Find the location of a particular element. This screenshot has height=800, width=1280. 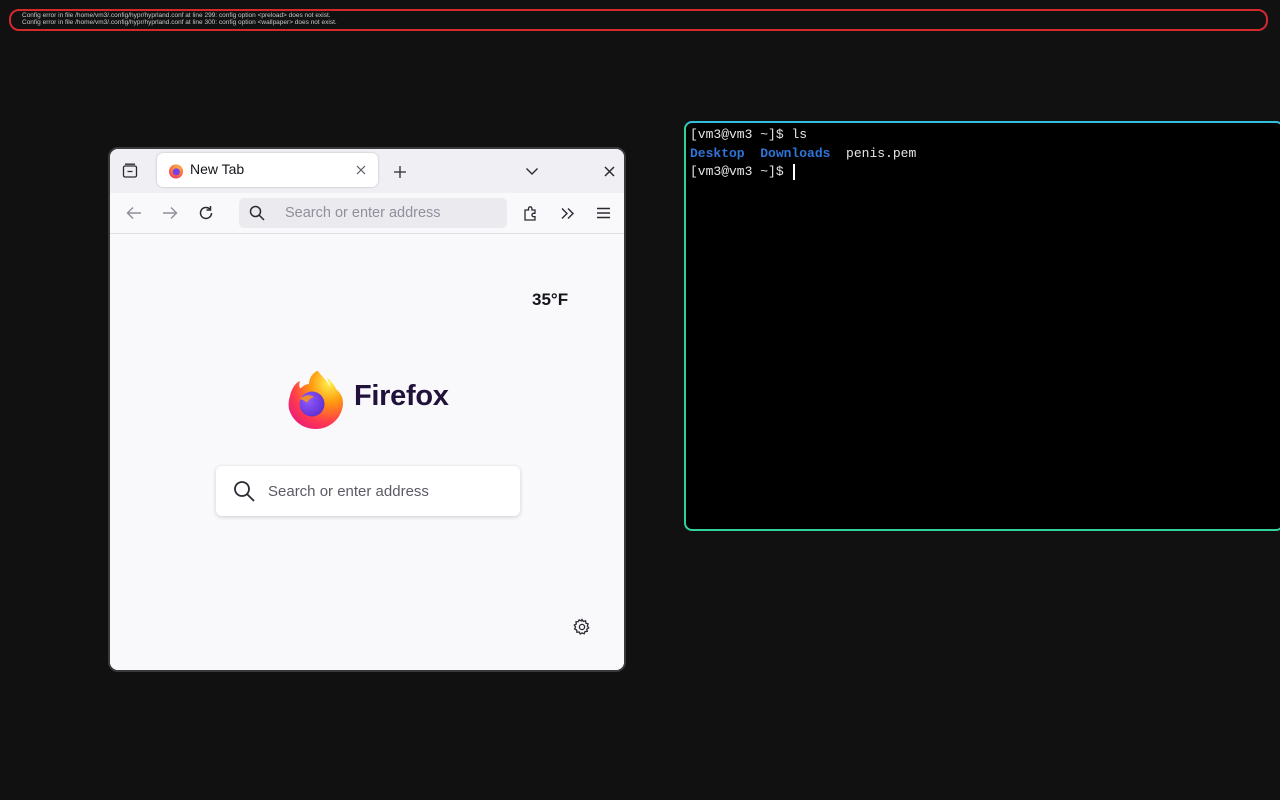

back-icon is located at coordinates (134, 213).